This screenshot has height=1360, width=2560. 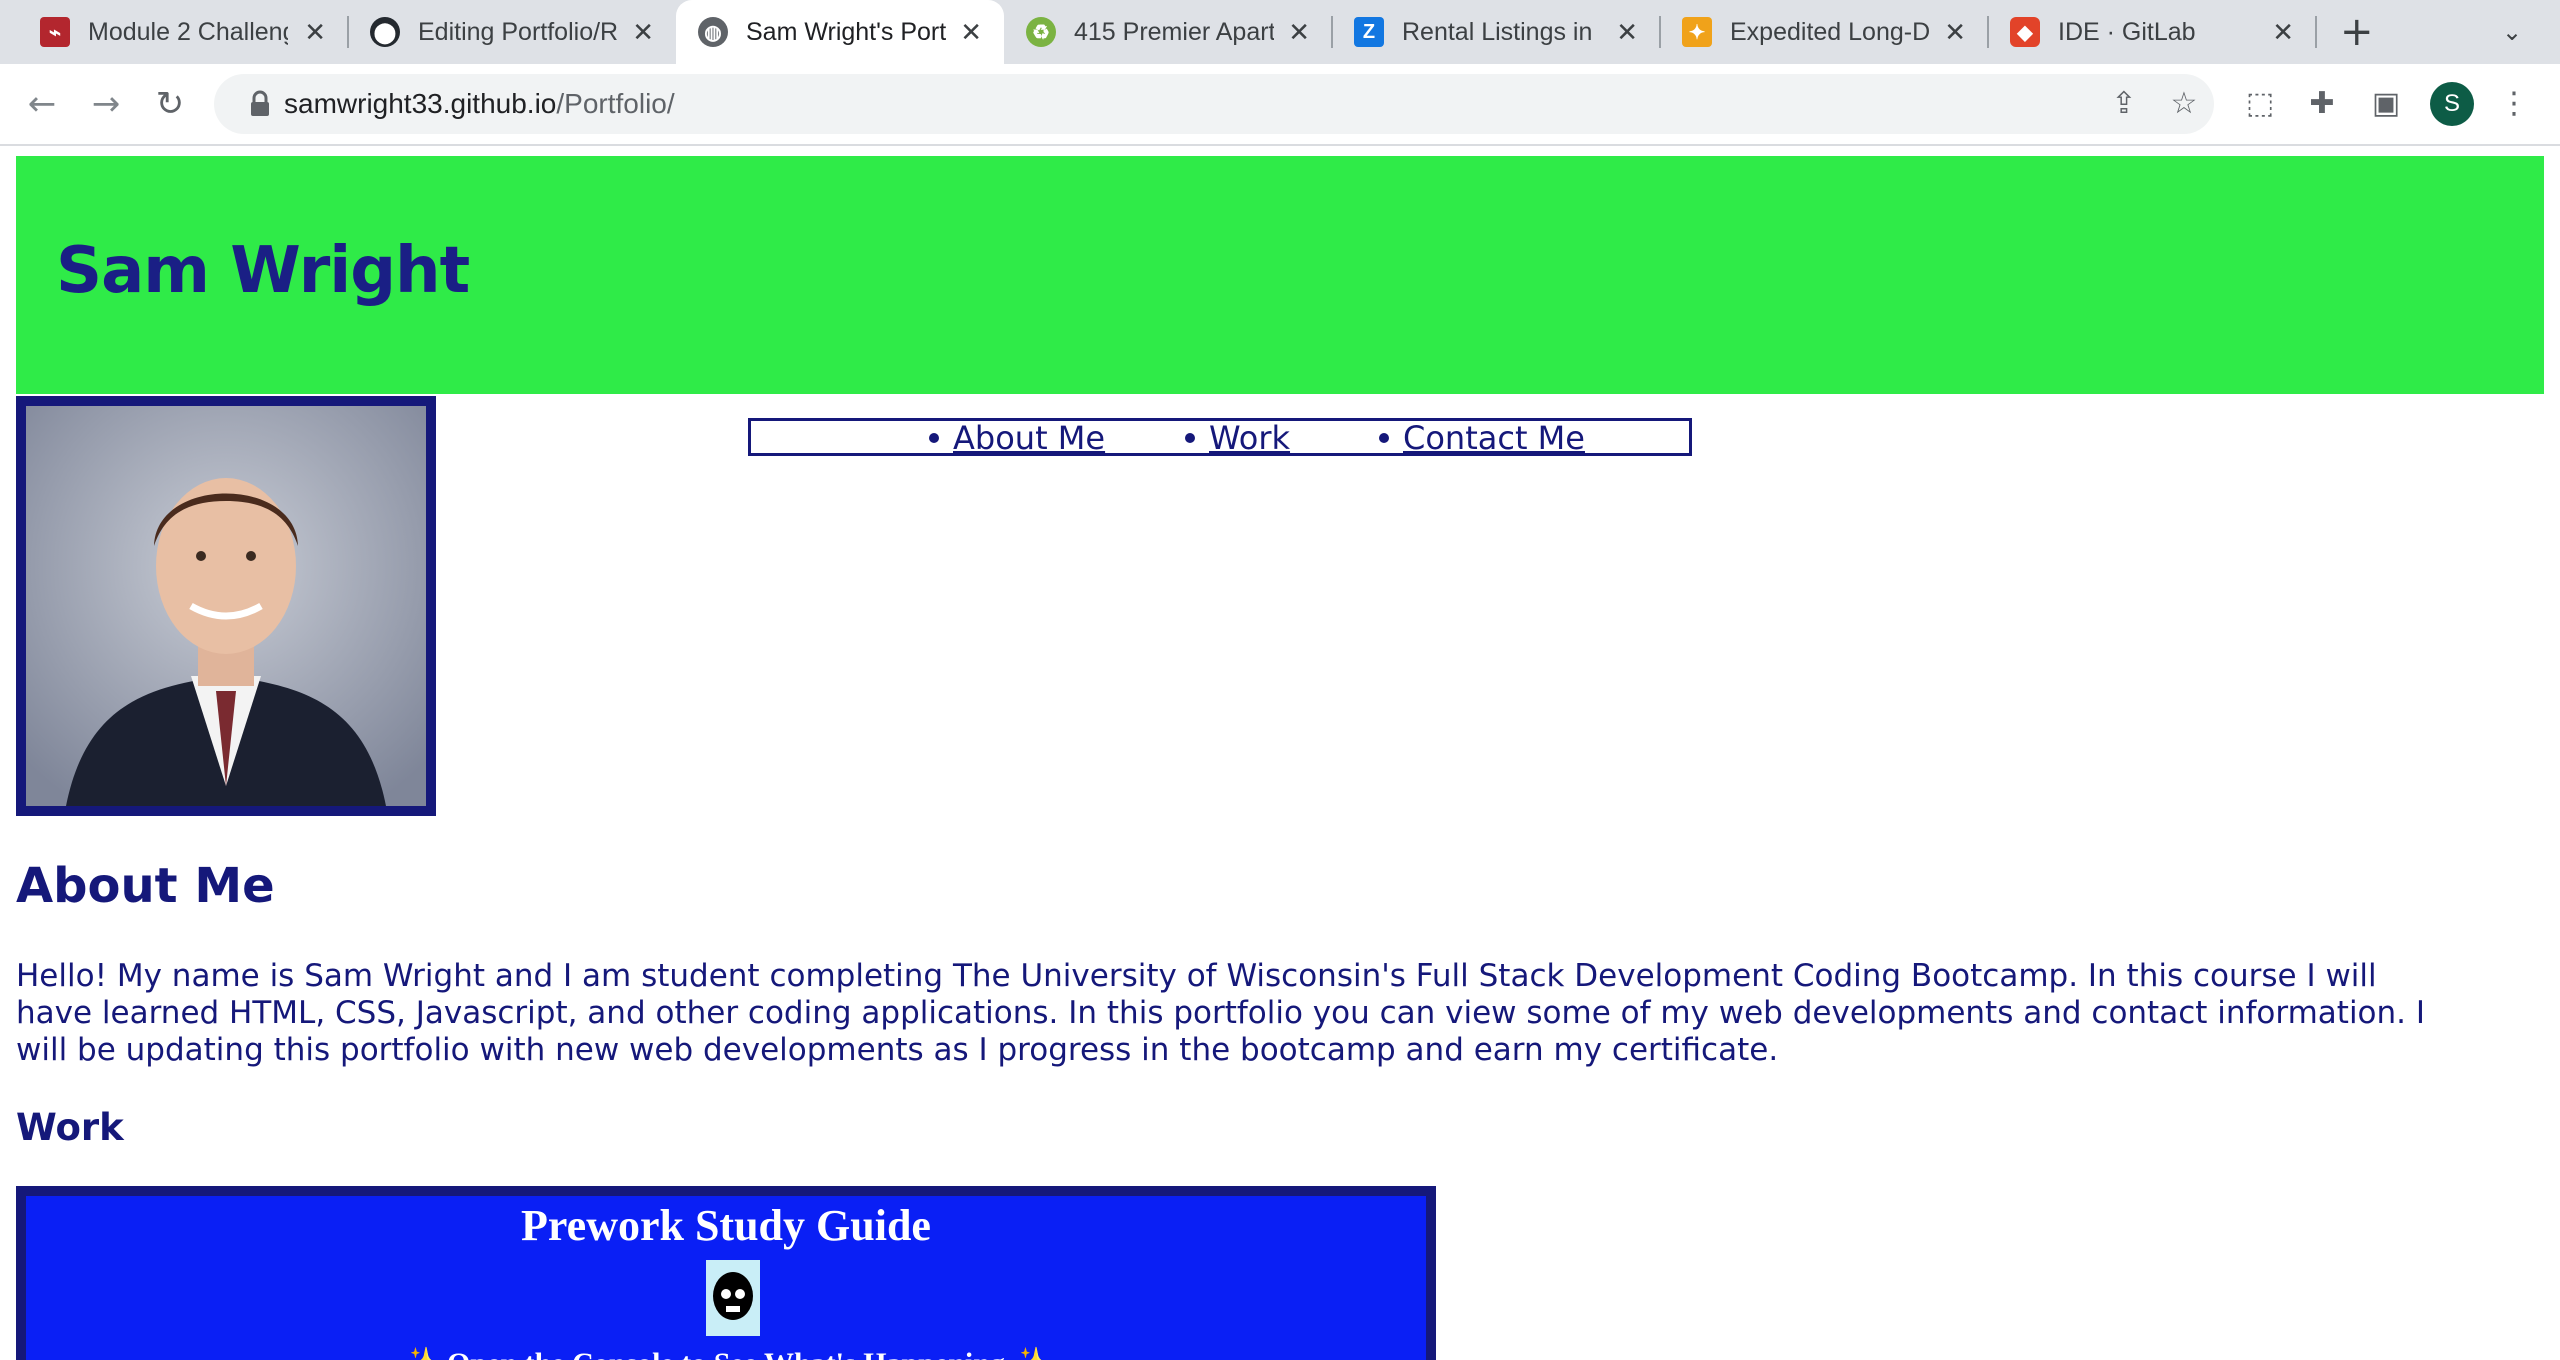 What do you see at coordinates (2025, 32) in the screenshot?
I see `gitlab-icon: ◆` at bounding box center [2025, 32].